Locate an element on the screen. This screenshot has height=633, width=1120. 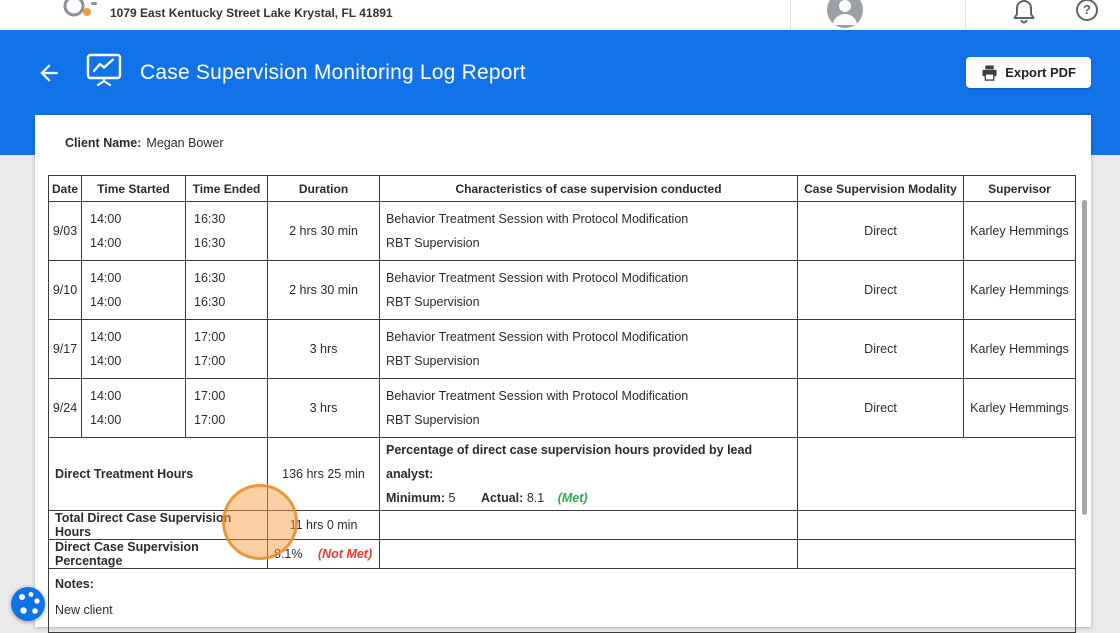
client-name-line: Client Name: Megan Bower is located at coordinates (578, 145).